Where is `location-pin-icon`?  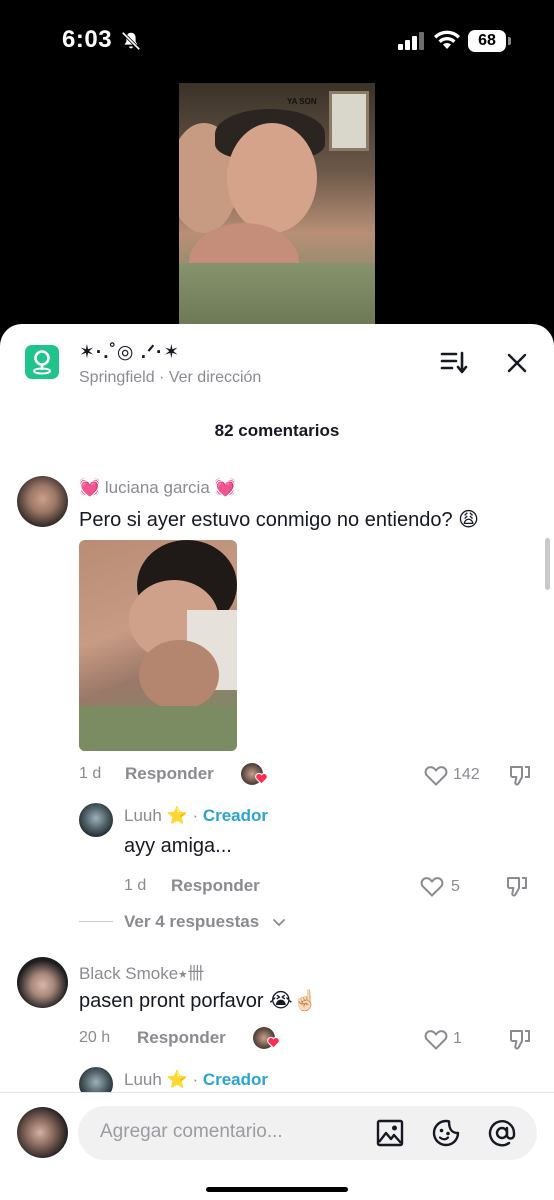 location-pin-icon is located at coordinates (42, 362).